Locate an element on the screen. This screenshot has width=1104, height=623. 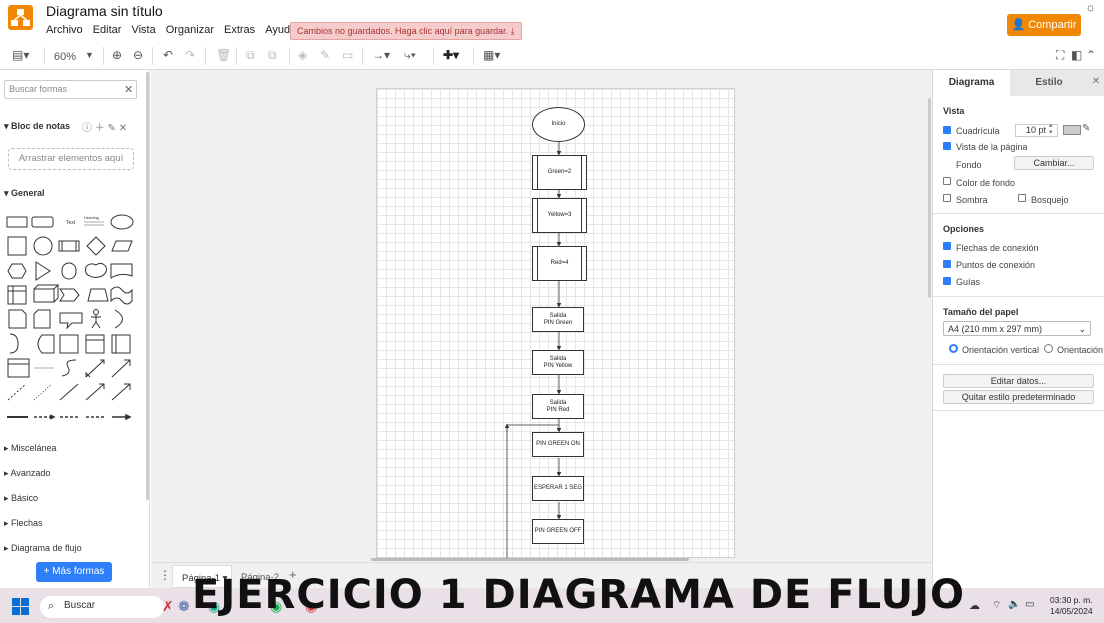
paper-size-select: A4 (210 mm x 297 mm) ⌄ is located at coordinates (1017, 328).